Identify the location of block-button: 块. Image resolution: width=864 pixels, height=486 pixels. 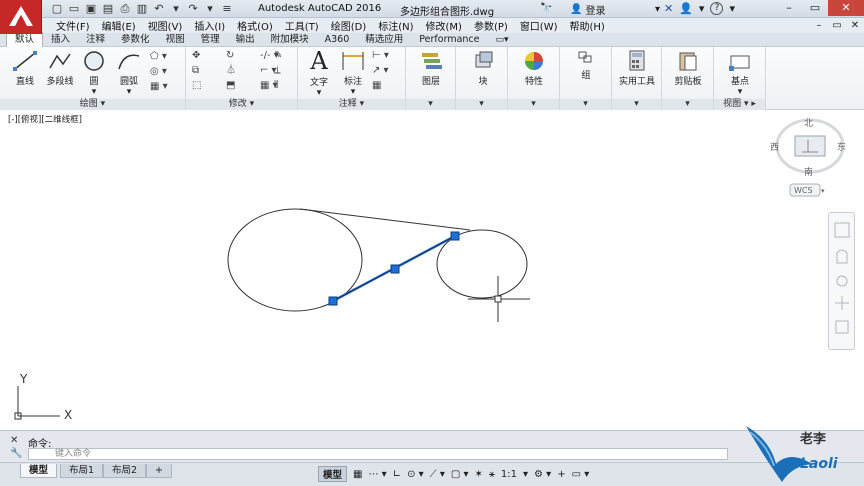
(483, 68).